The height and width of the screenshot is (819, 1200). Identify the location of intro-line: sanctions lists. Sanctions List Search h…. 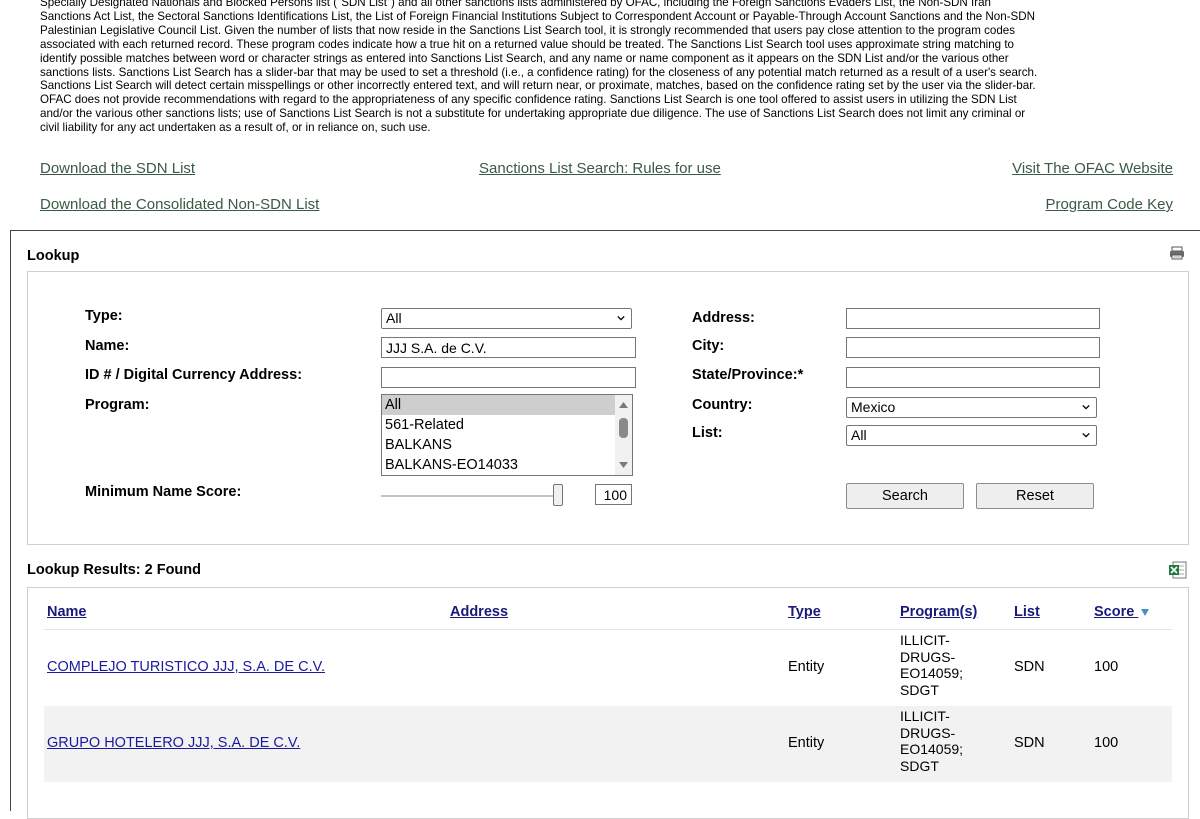
(539, 72).